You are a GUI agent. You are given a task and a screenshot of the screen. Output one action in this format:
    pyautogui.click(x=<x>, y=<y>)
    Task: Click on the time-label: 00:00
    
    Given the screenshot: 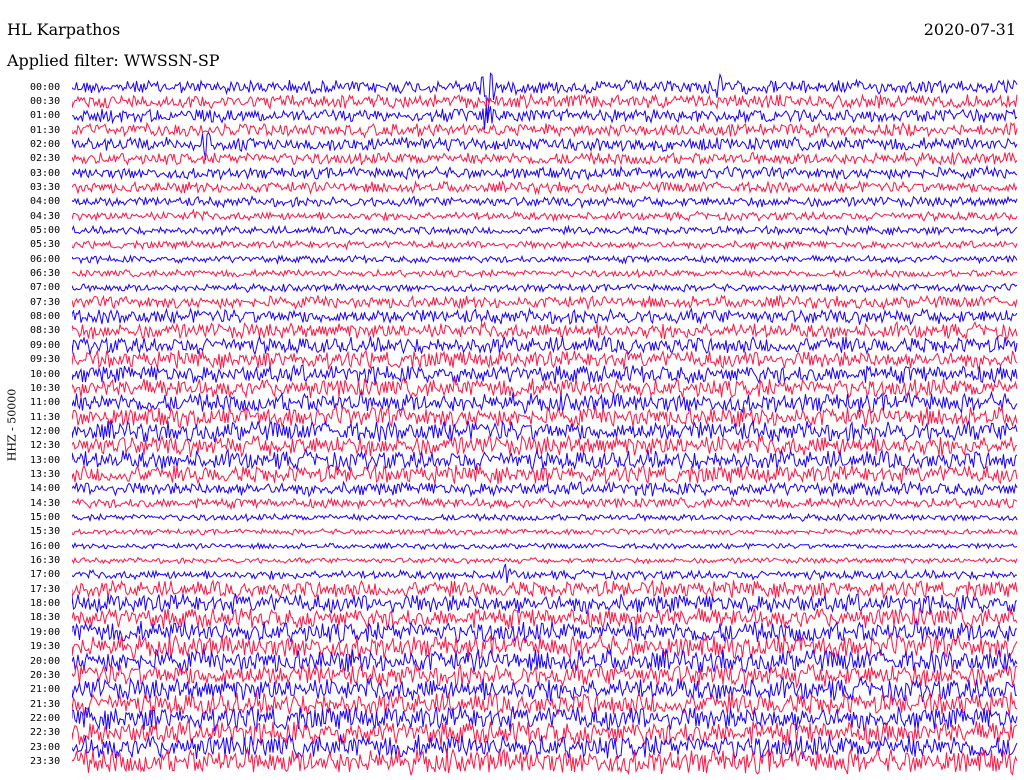 What is the action you would take?
    pyautogui.click(x=45, y=87)
    